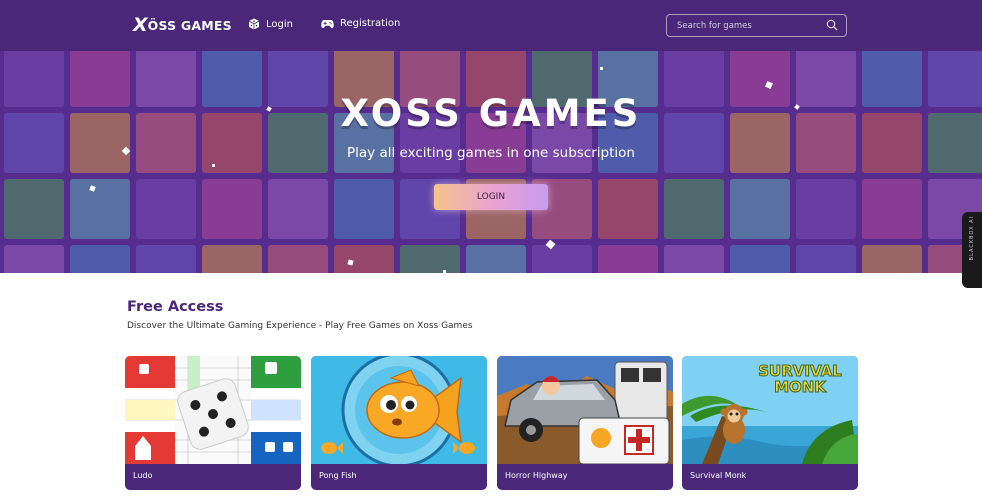 Image resolution: width=982 pixels, height=500 pixels. What do you see at coordinates (491, 25) in the screenshot?
I see `top-navbar: X ÖSS GAMES Login Registration` at bounding box center [491, 25].